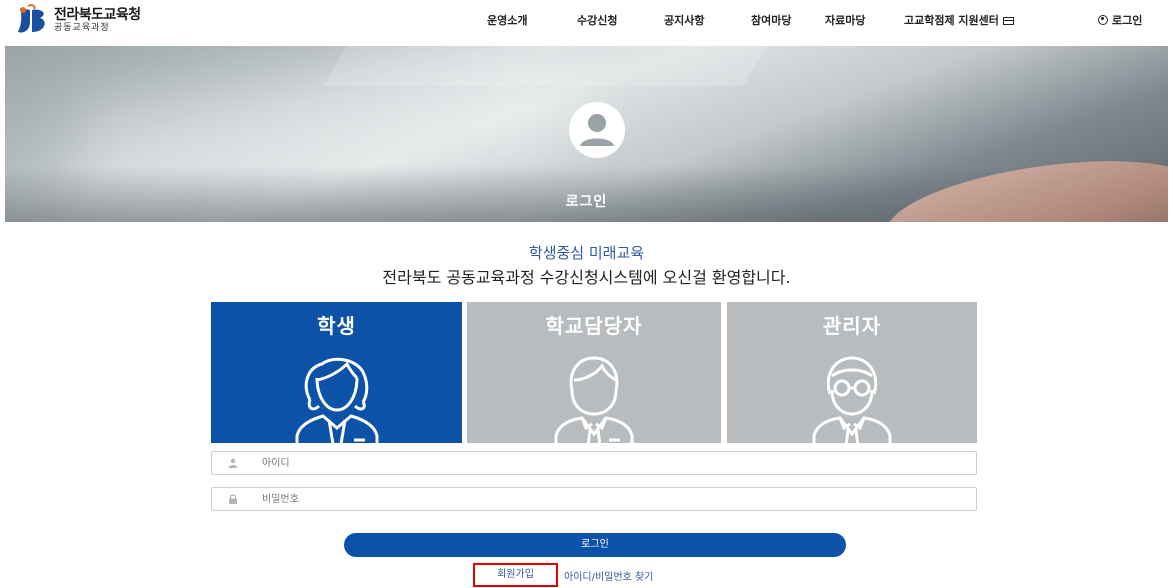 The height and width of the screenshot is (588, 1173). Describe the element at coordinates (612, 499) in the screenshot. I see `password-input` at that location.